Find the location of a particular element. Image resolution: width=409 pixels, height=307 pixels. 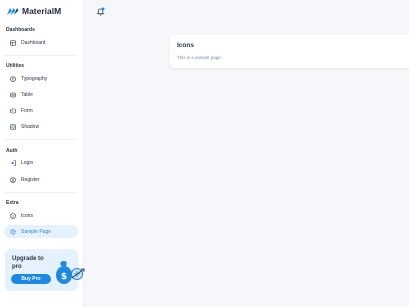

section-label-dashboards: Dashboards is located at coordinates (20, 30).